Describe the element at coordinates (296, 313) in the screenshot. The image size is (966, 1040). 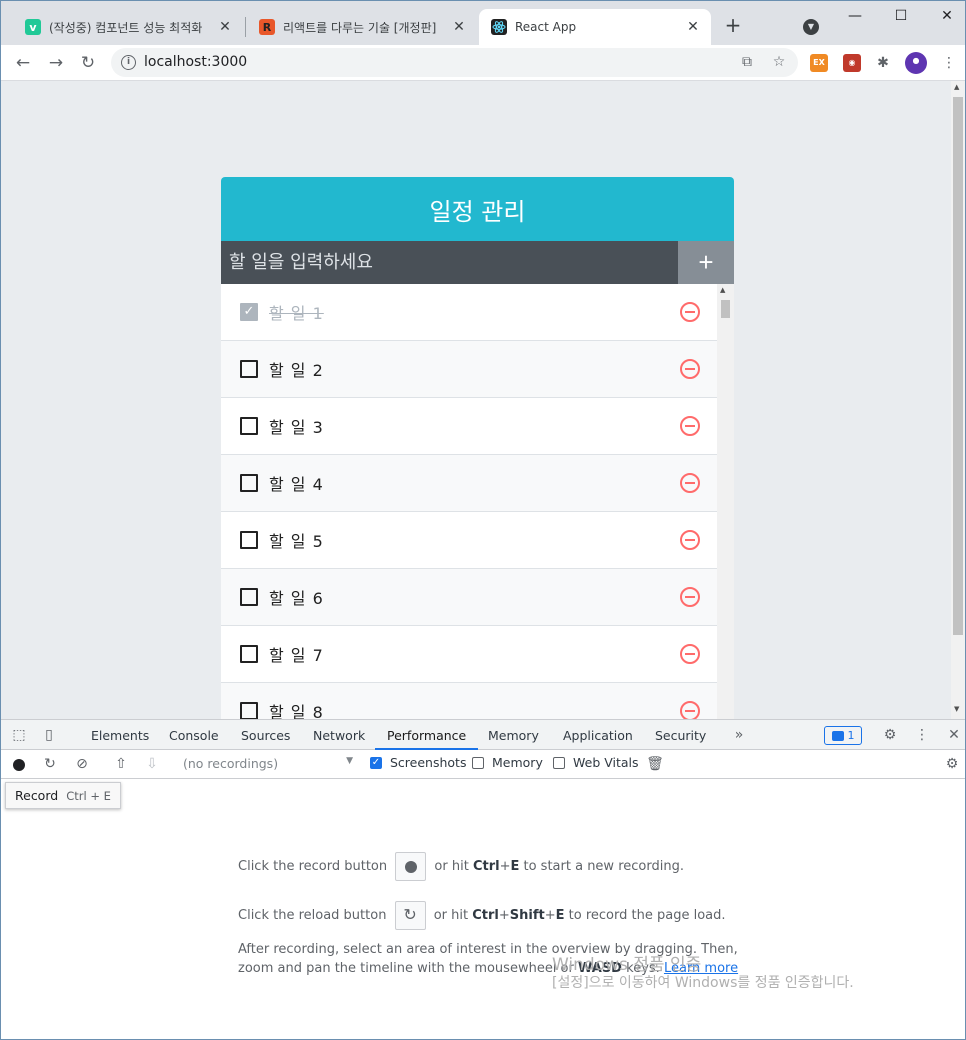
I see `todo-text: 할 일 1` at that location.